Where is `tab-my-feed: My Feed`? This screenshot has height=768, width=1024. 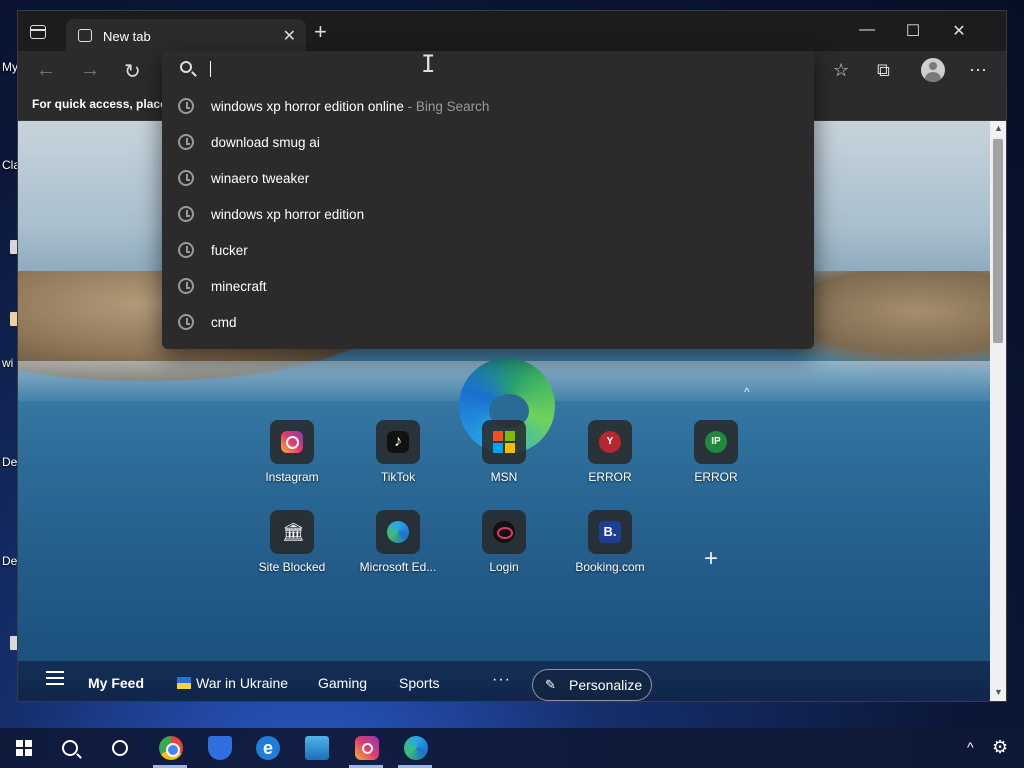
tab-my-feed: My Feed is located at coordinates (116, 683).